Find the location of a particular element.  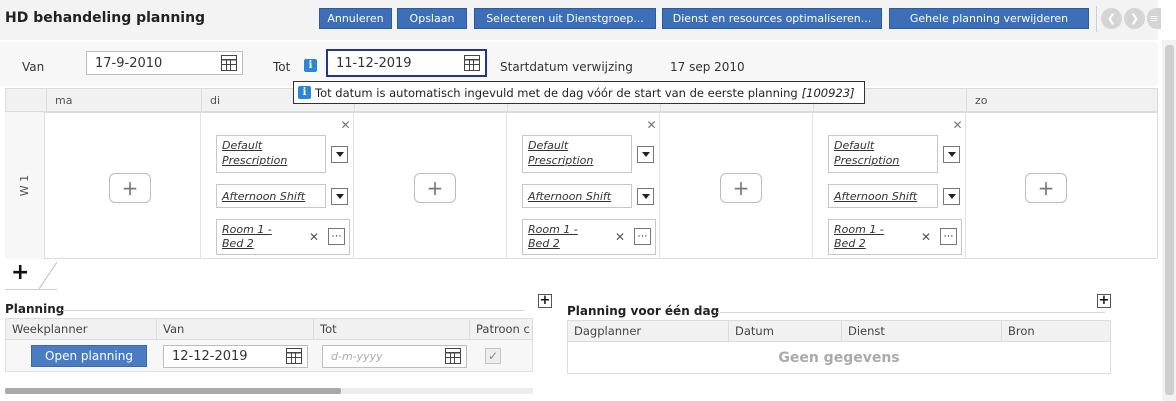

add-day-planning-button: + is located at coordinates (1104, 301).